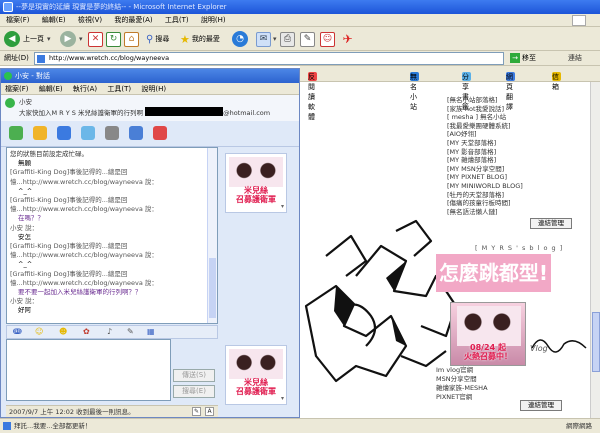 Image resolution: width=600 pixels, height=433 pixels. Describe the element at coordinates (266, 39) in the screenshot. I see `mail-button: ✉ ▾` at that location.